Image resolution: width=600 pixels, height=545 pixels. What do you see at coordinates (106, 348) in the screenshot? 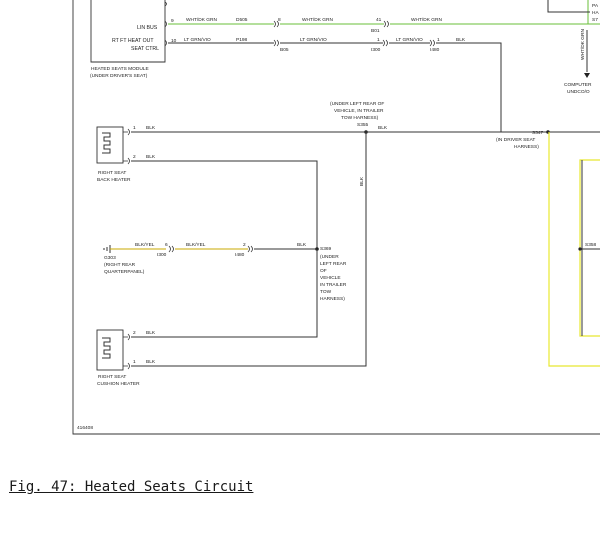
I see `cushion-heater-element-icon` at bounding box center [106, 348].